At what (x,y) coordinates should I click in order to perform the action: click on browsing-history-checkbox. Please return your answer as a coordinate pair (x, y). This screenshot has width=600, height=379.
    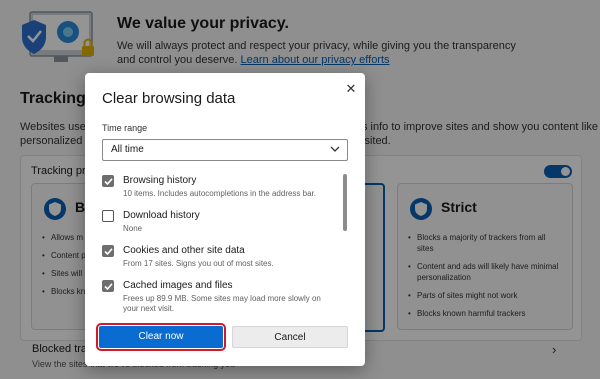
    Looking at the image, I should click on (108, 181).